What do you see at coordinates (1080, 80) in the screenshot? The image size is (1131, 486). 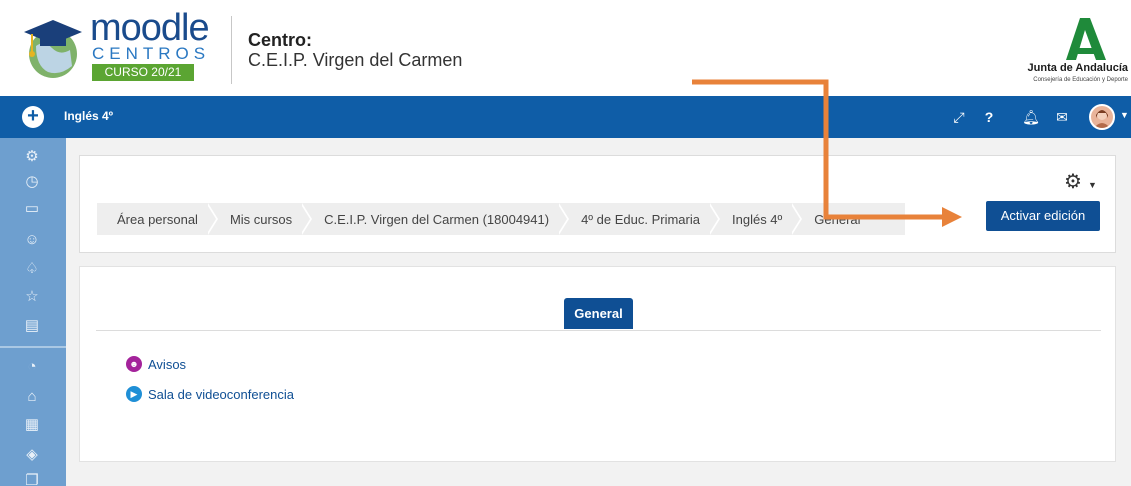 I see `junta-subtitle: Consejería de Educación y Deporte` at bounding box center [1080, 80].